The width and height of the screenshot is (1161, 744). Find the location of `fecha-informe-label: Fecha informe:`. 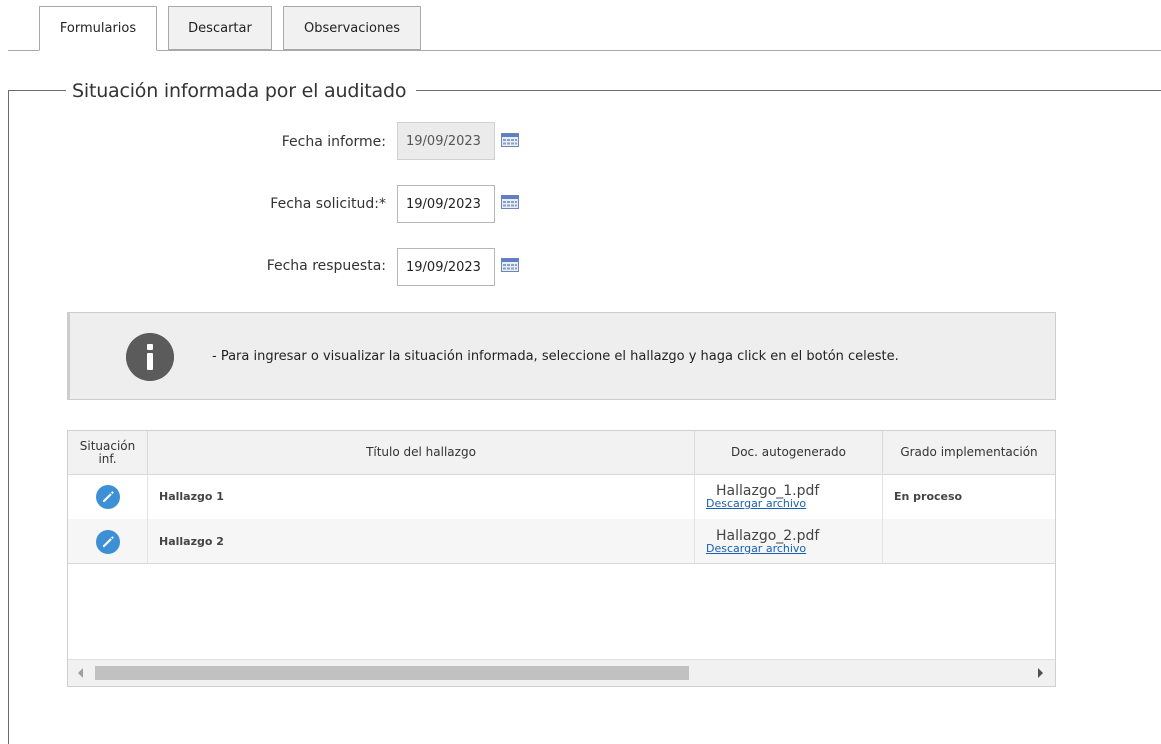

fecha-informe-label: Fecha informe: is located at coordinates (333, 142).